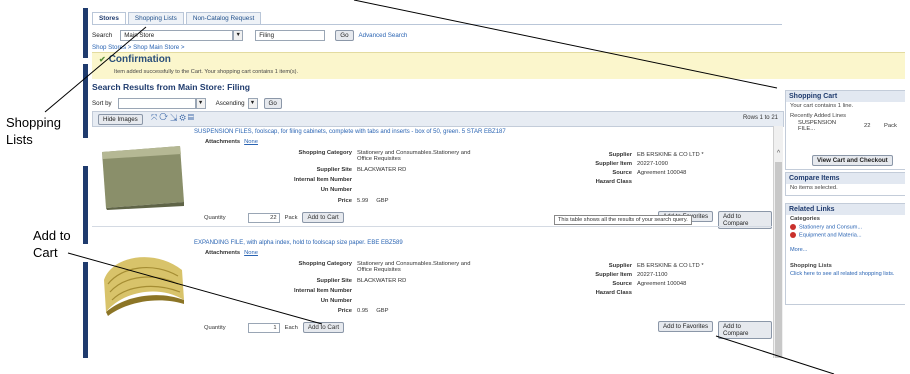 The height and width of the screenshot is (374, 910). I want to click on compare-items-panel: Compare Items No items selected., so click(845, 184).